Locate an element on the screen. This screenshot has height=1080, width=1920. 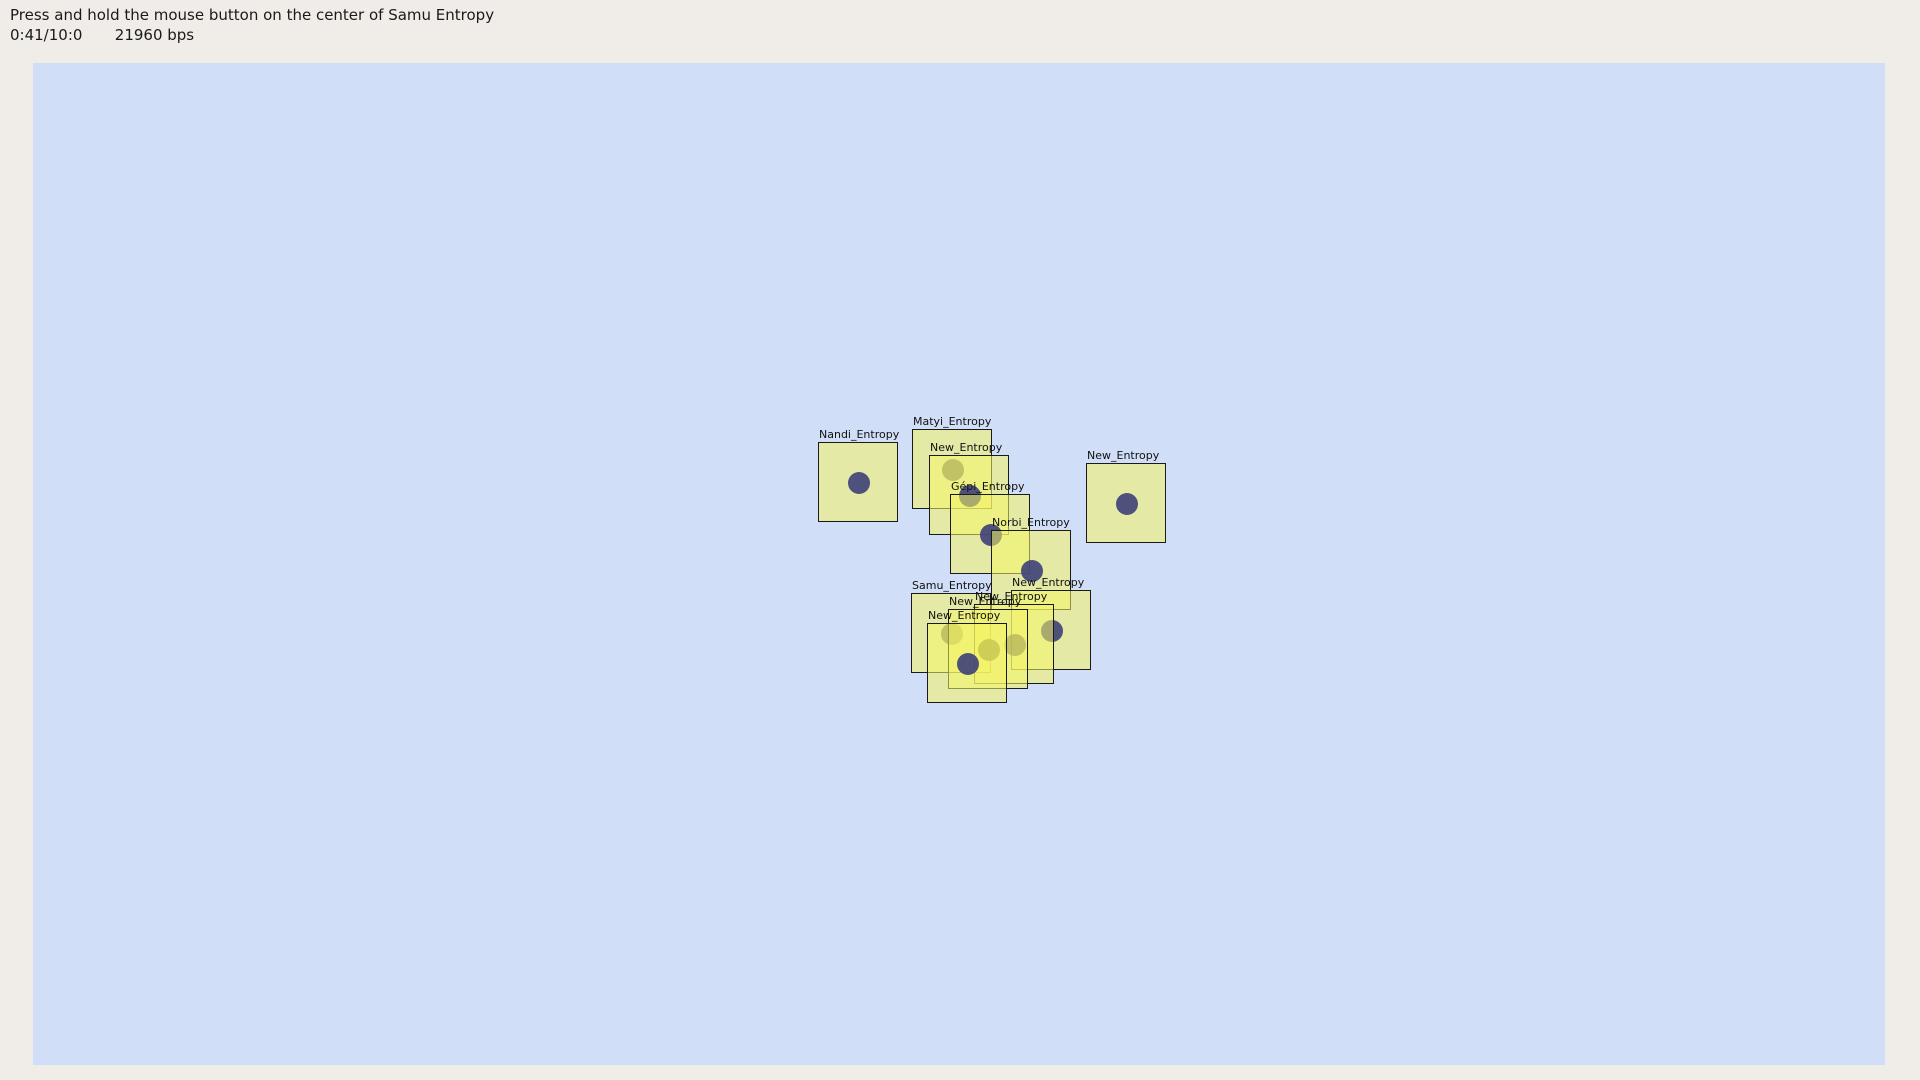
status-bar: 0:41/10:0 21960 bps is located at coordinates (102, 35).